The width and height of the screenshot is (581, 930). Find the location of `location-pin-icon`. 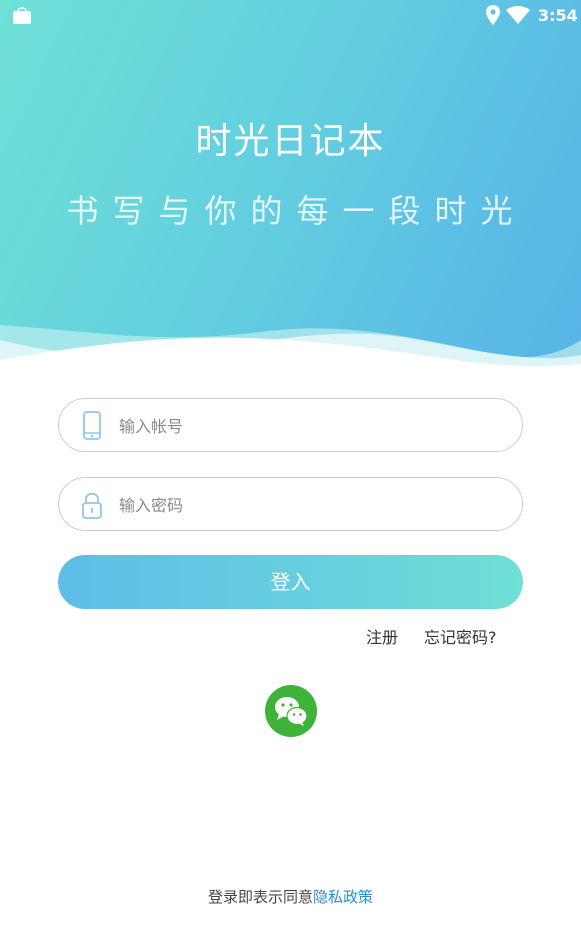

location-pin-icon is located at coordinates (493, 15).